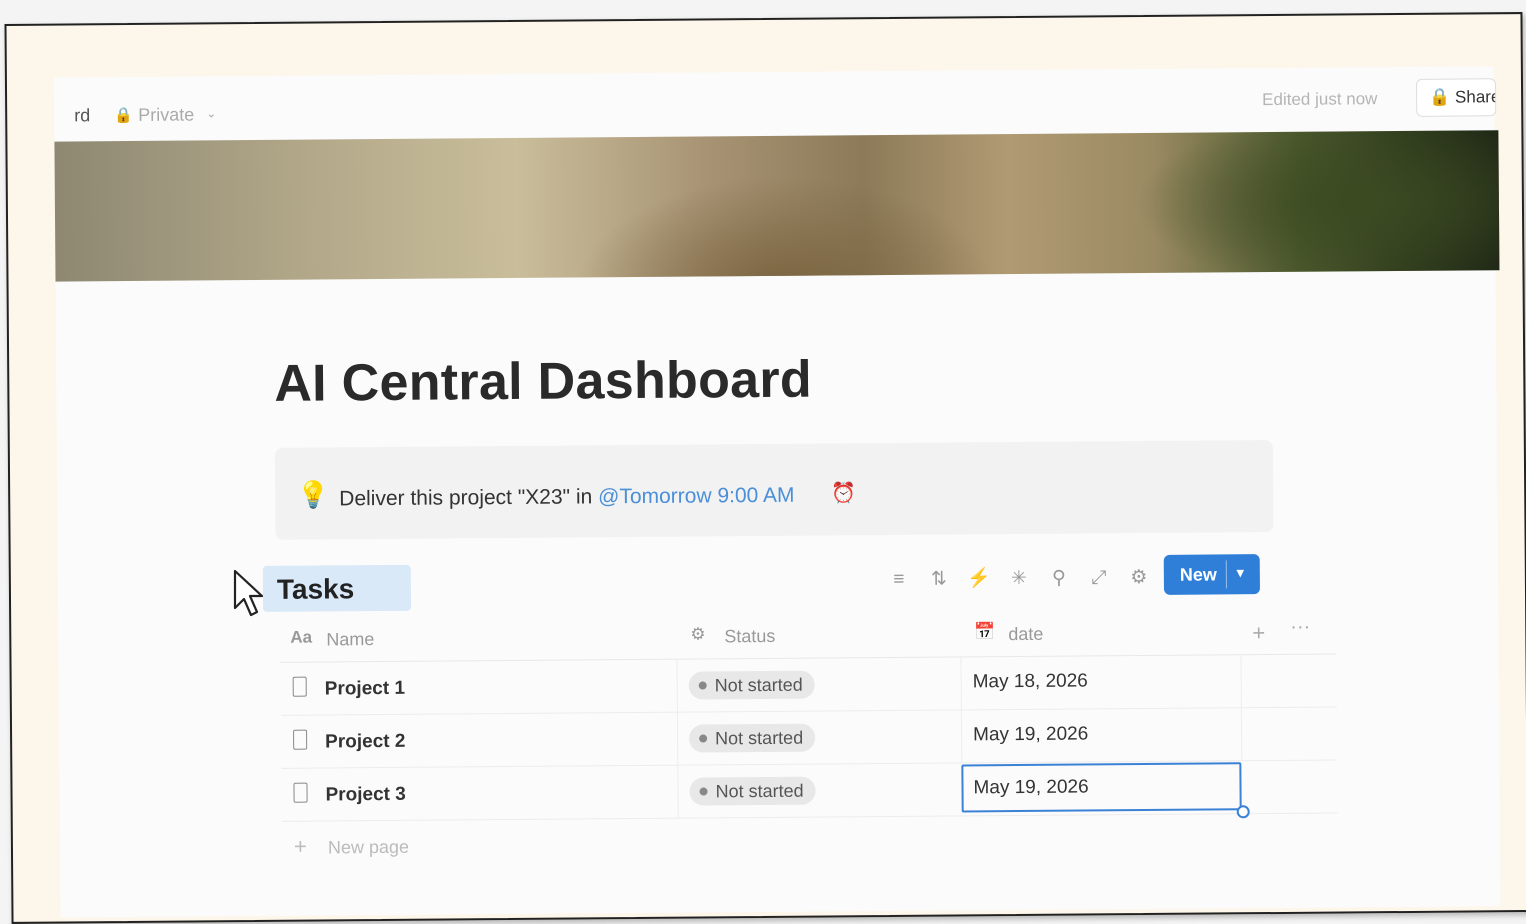 Image resolution: width=1526 pixels, height=924 pixels. Describe the element at coordinates (1240, 572) in the screenshot. I see `chevron-down-icon: ▼` at that location.